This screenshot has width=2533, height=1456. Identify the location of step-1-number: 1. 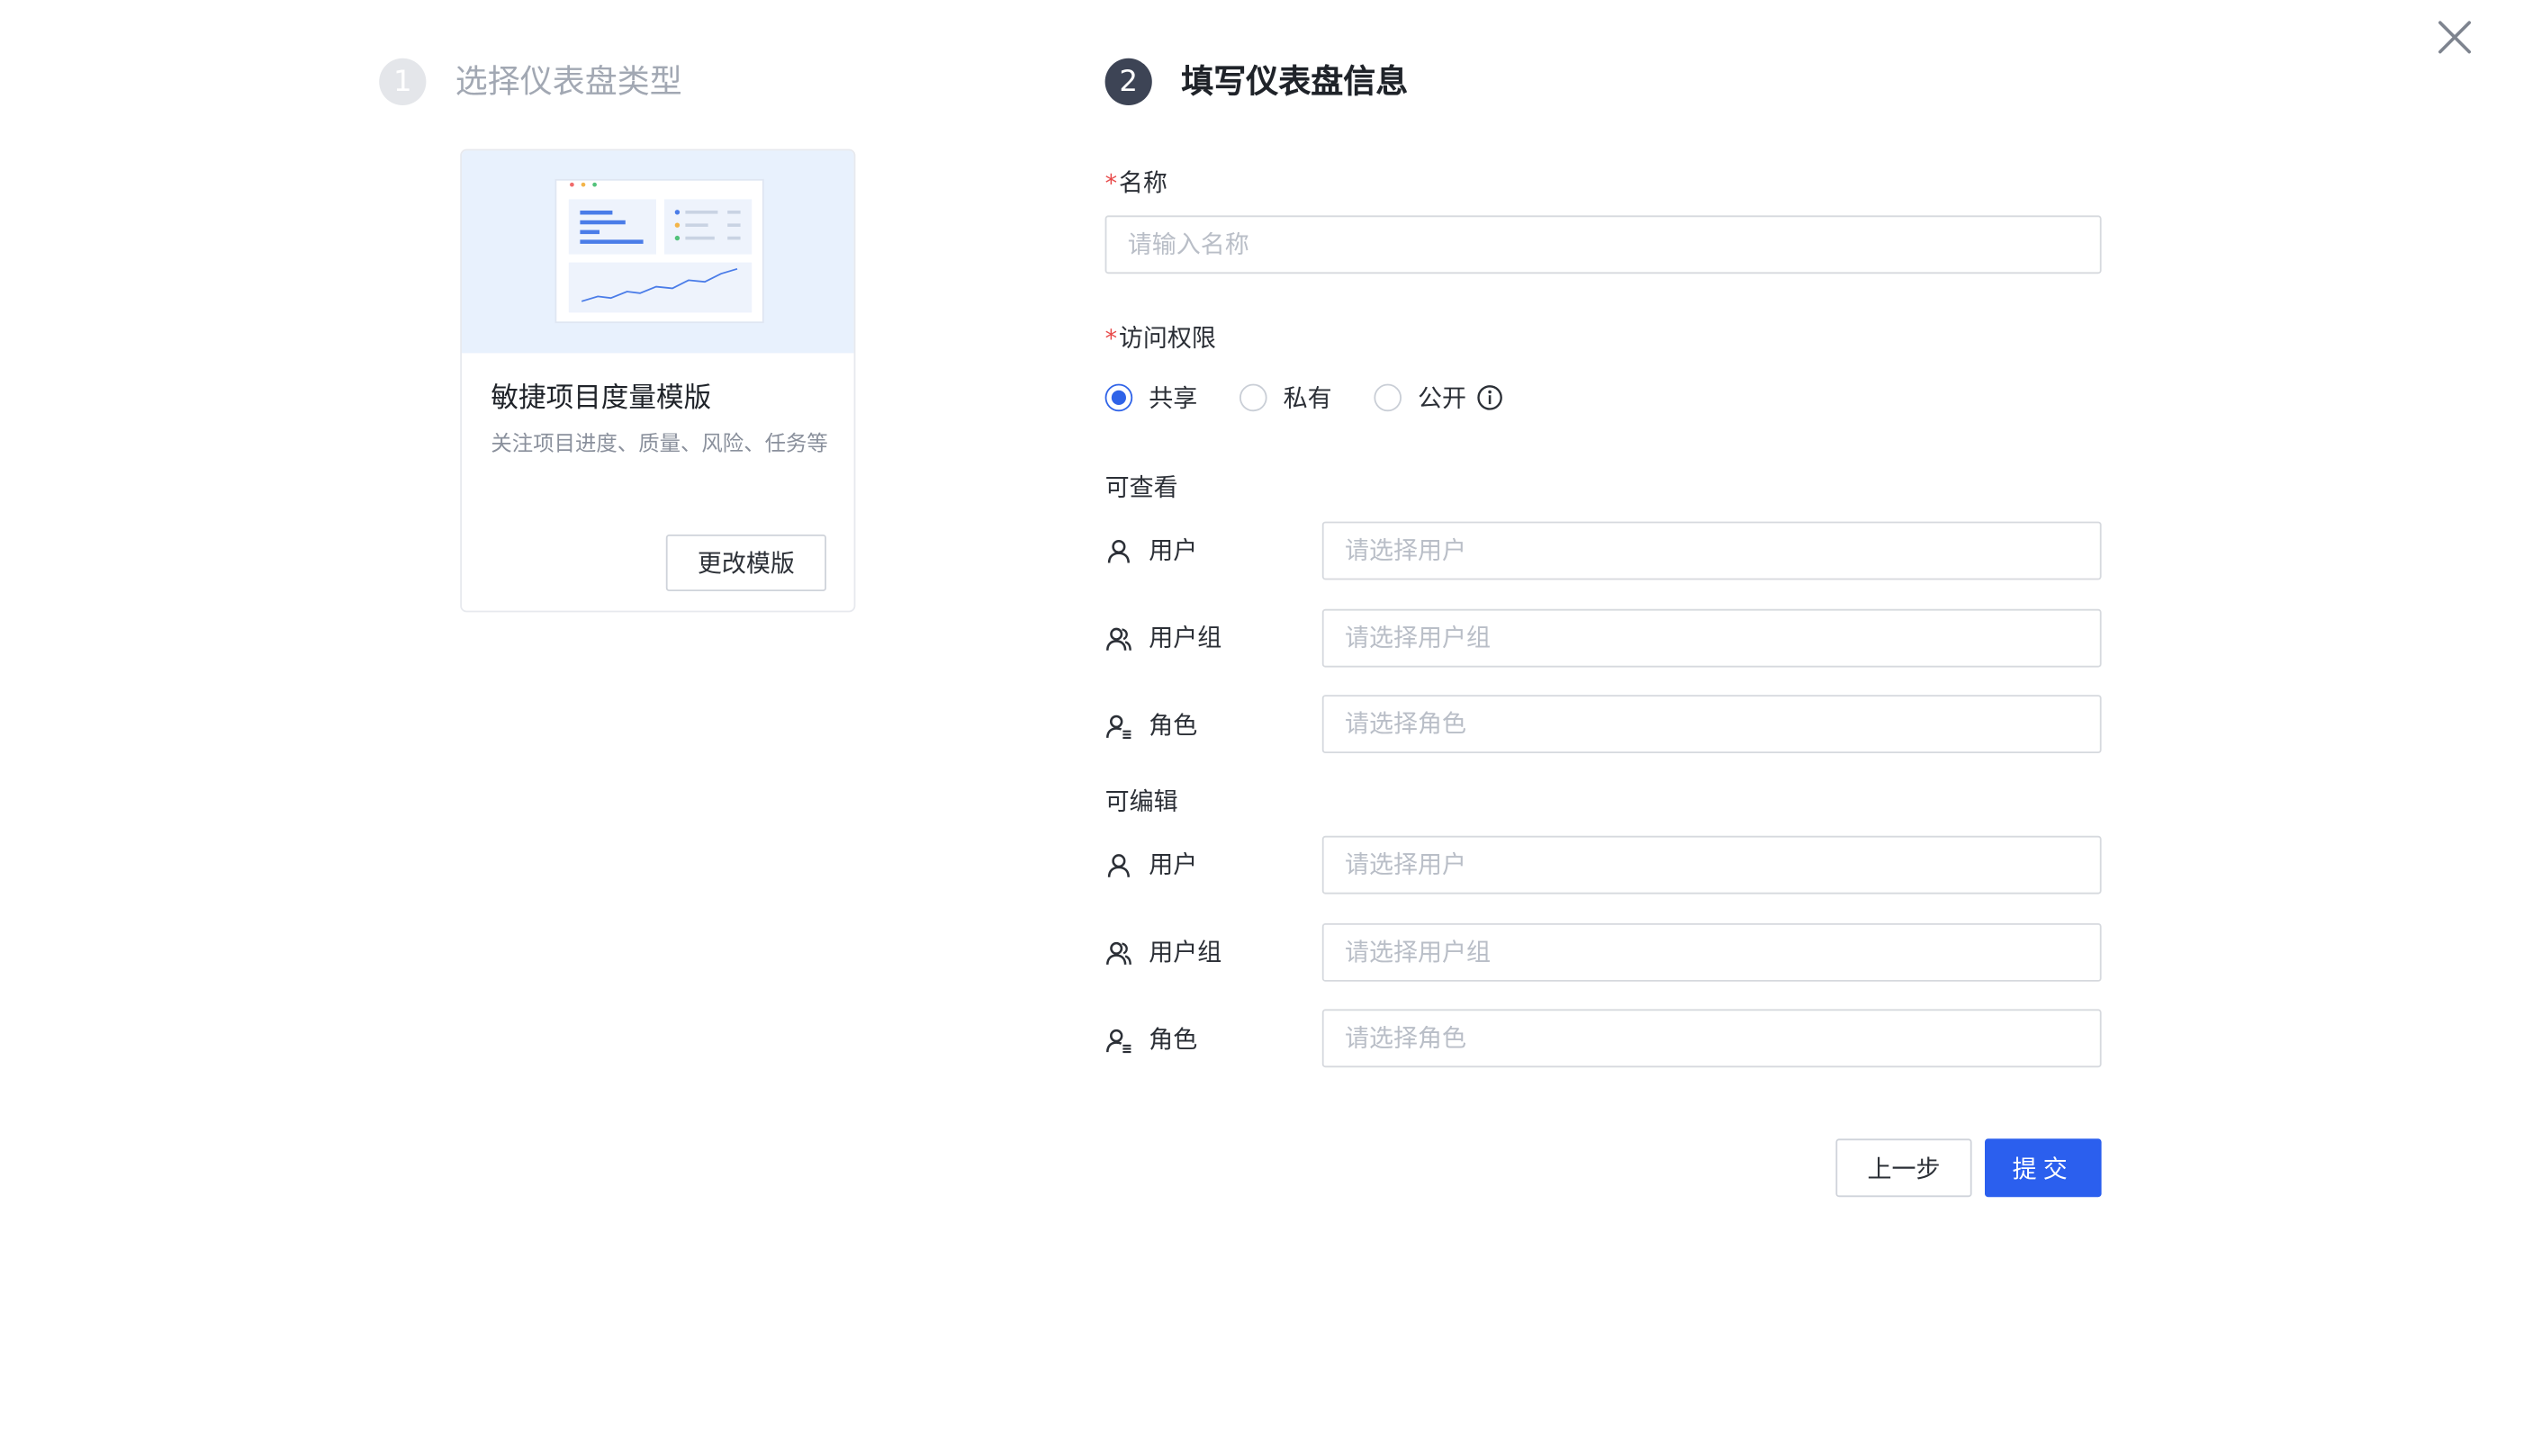
(403, 81).